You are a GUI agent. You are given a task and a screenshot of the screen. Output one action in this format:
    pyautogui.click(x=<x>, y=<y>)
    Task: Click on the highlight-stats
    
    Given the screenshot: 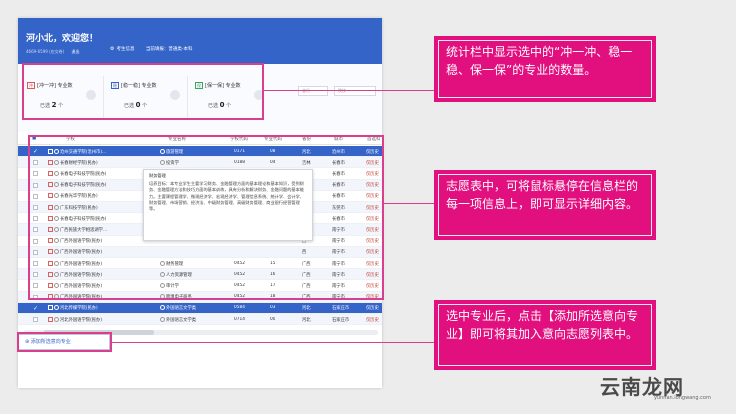 What is the action you would take?
    pyautogui.click(x=143, y=91)
    